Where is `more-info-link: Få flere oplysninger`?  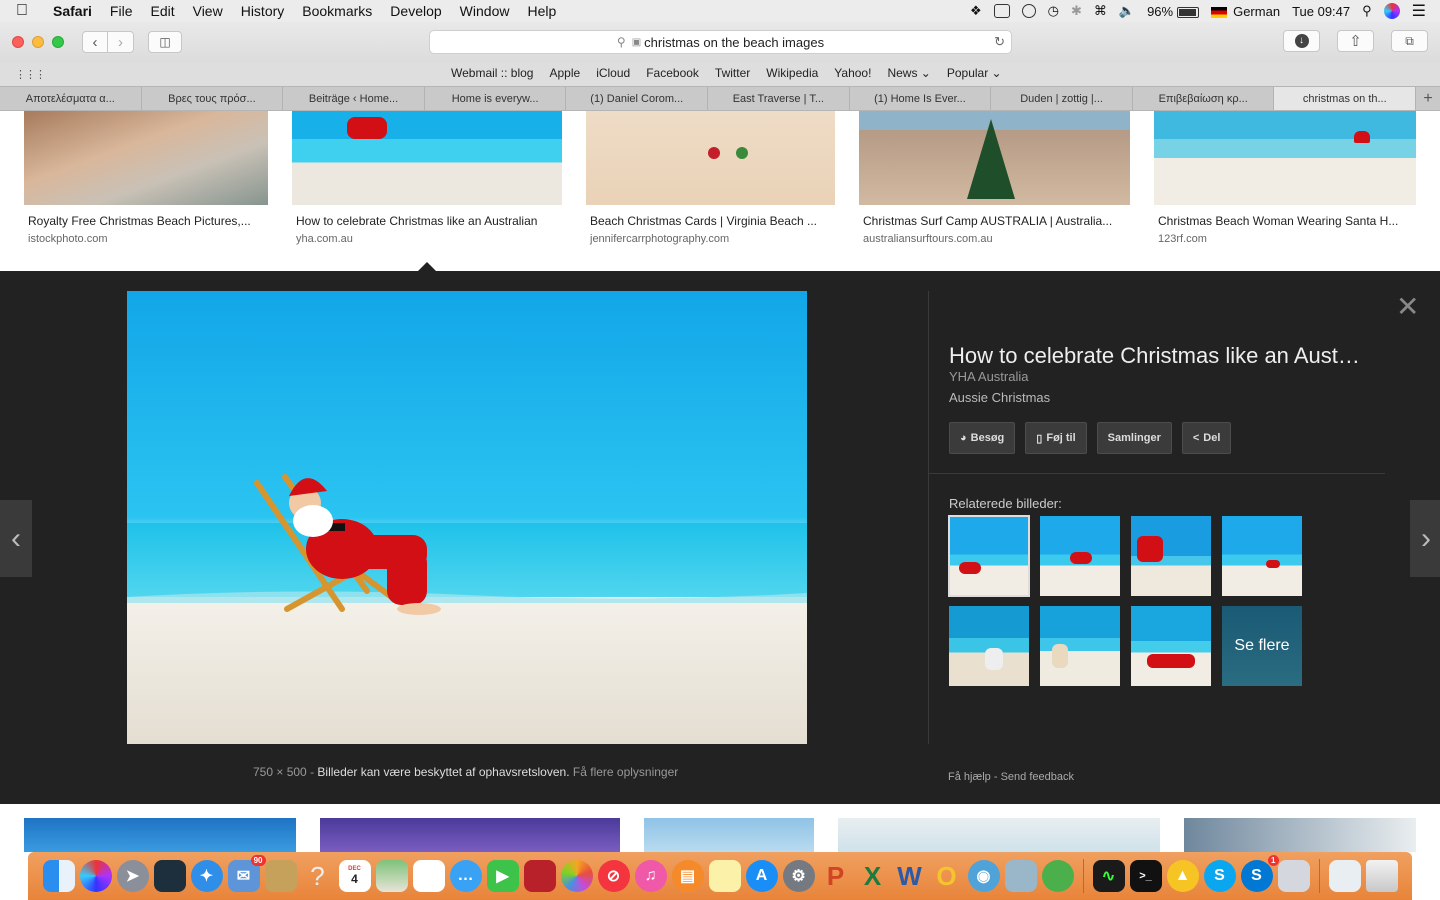
more-info-link: Få flere oplysninger is located at coordinates (625, 772).